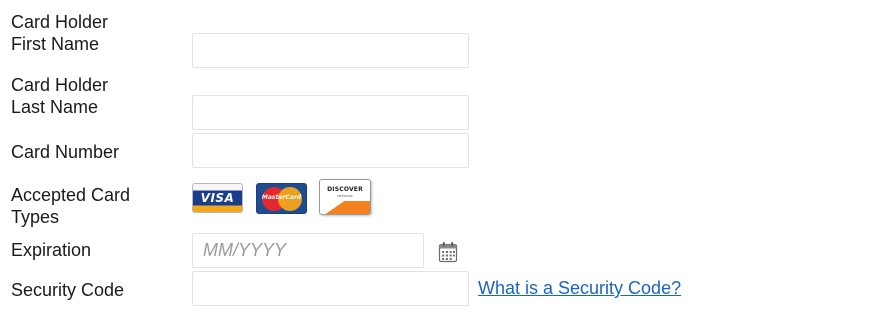 This screenshot has width=887, height=318. Describe the element at coordinates (60, 96) in the screenshot. I see `last-name-label: Card Holder Last Name` at that location.